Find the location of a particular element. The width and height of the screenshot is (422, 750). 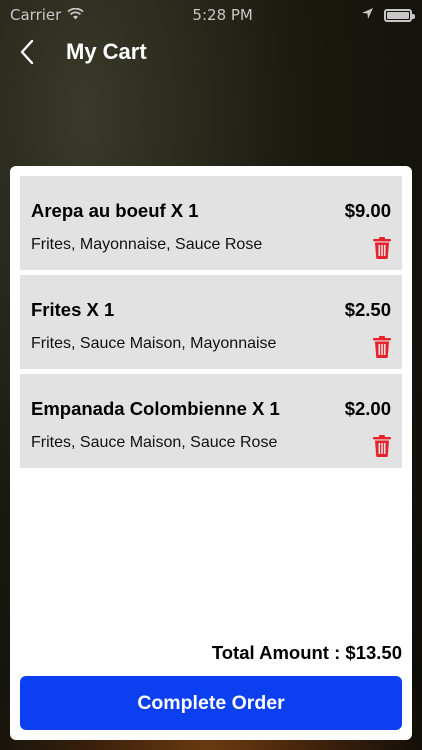

status-right is located at coordinates (388, 15).